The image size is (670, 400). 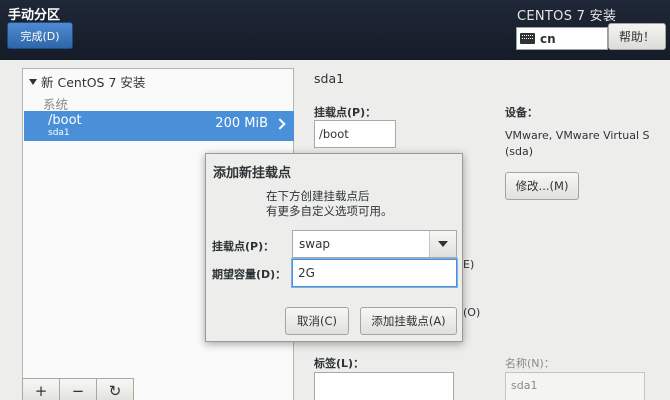 I want to click on add-mount-point-button: +, so click(x=41, y=389).